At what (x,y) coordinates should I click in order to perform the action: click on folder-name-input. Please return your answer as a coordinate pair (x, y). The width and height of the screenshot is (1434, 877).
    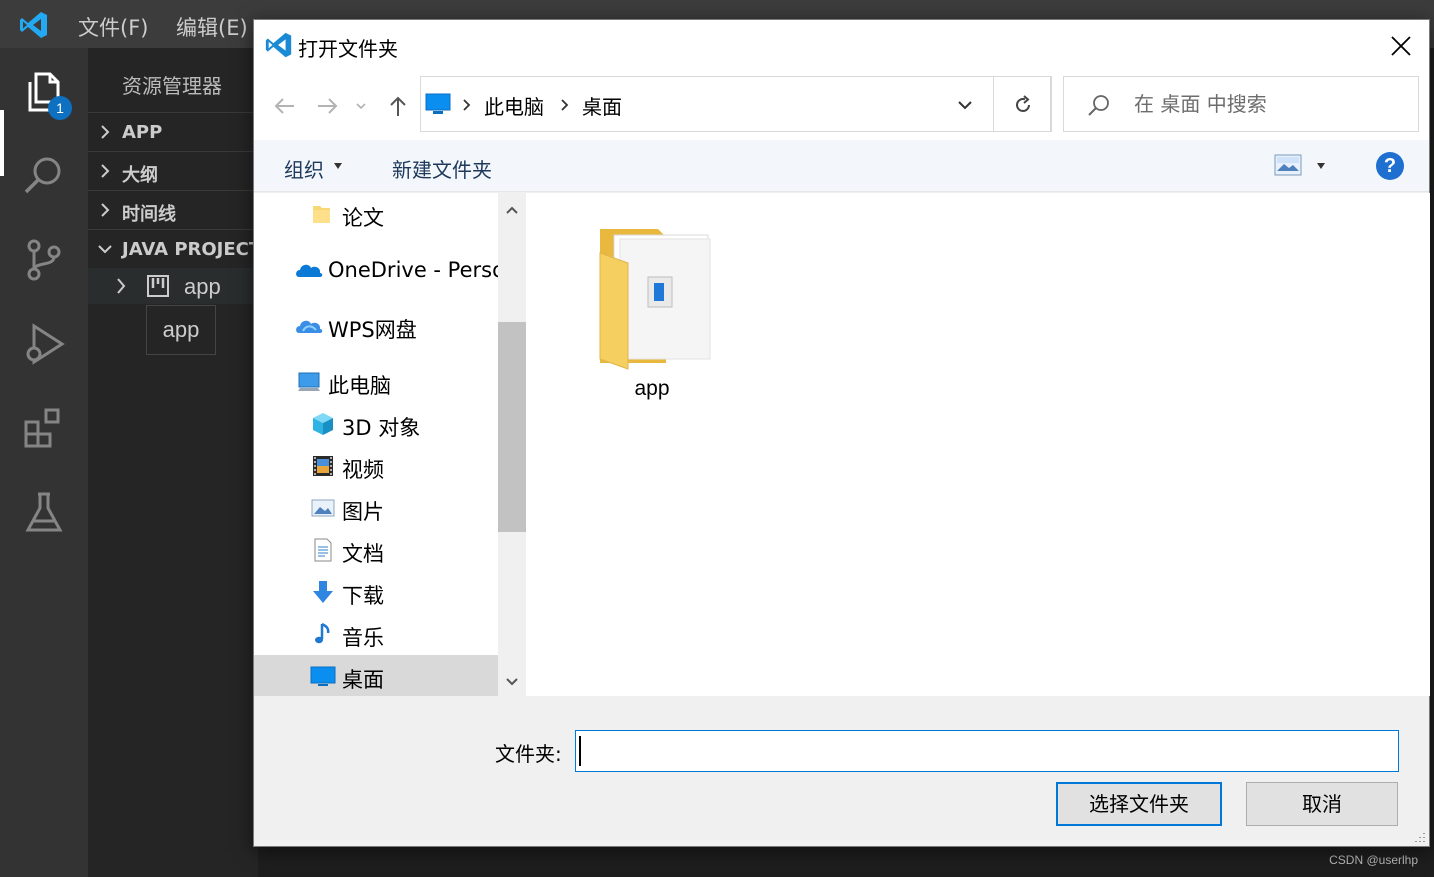
    Looking at the image, I should click on (987, 751).